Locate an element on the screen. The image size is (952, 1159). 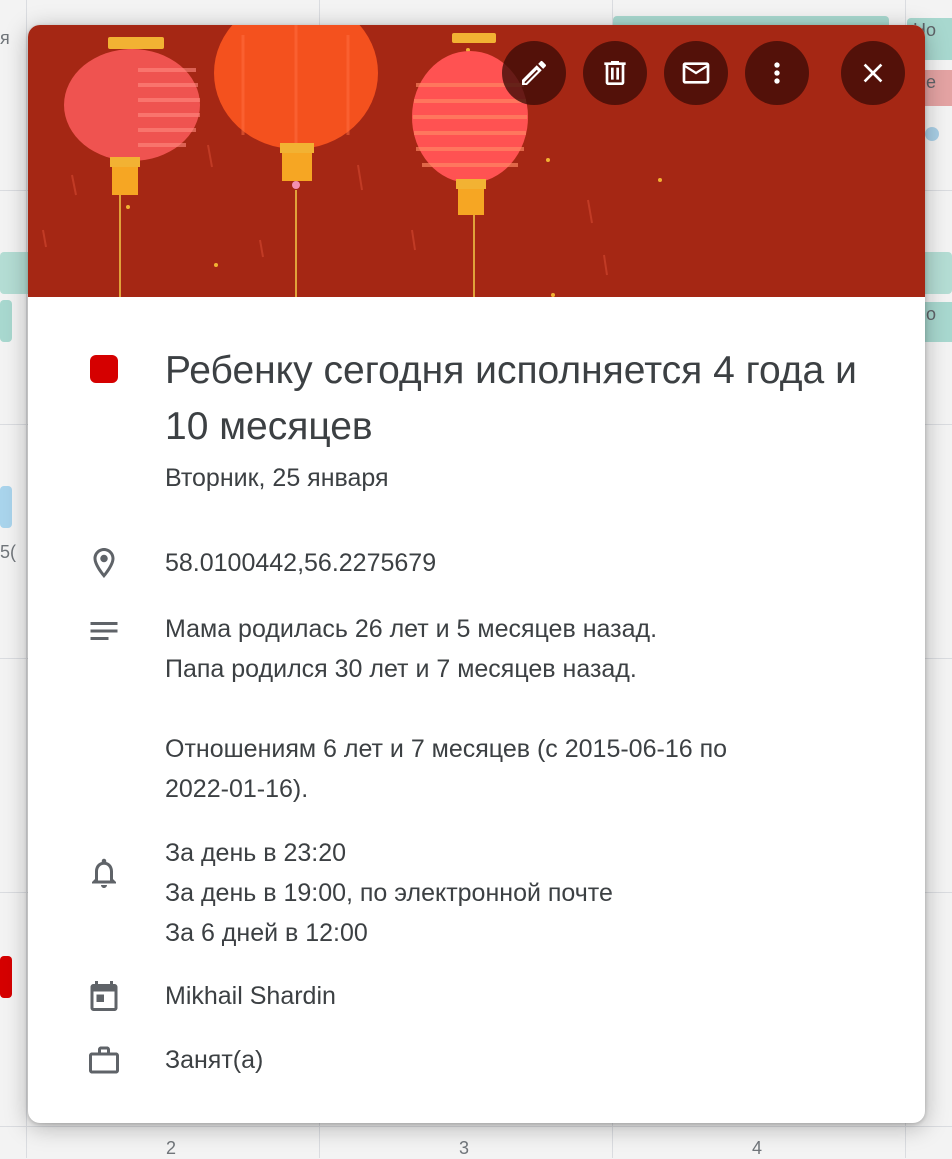
more-options-button is located at coordinates (777, 73).